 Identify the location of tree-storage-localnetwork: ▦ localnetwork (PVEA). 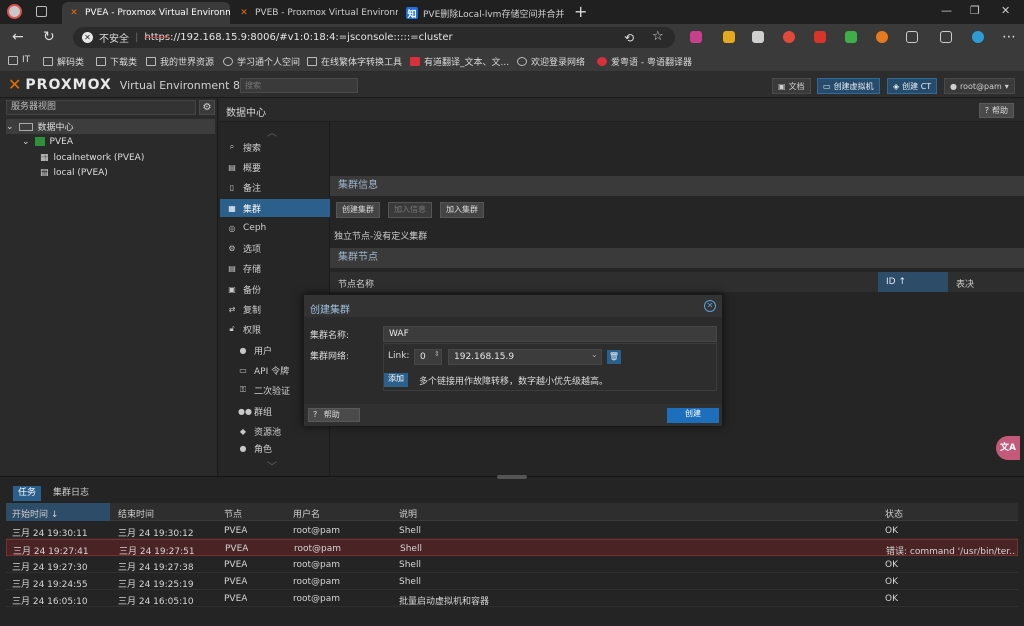
(92, 157).